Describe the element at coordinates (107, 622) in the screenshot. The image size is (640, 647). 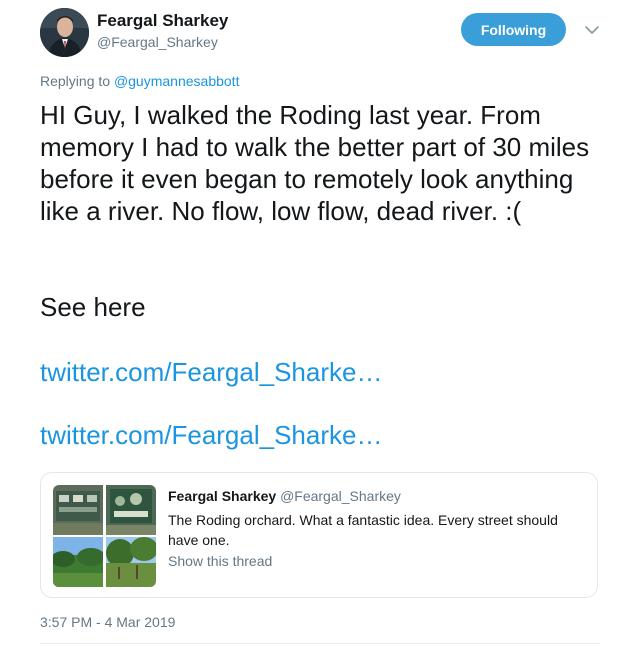
I see `tweet-timestamp: 3:57 PM - 4 Mar 2019` at that location.